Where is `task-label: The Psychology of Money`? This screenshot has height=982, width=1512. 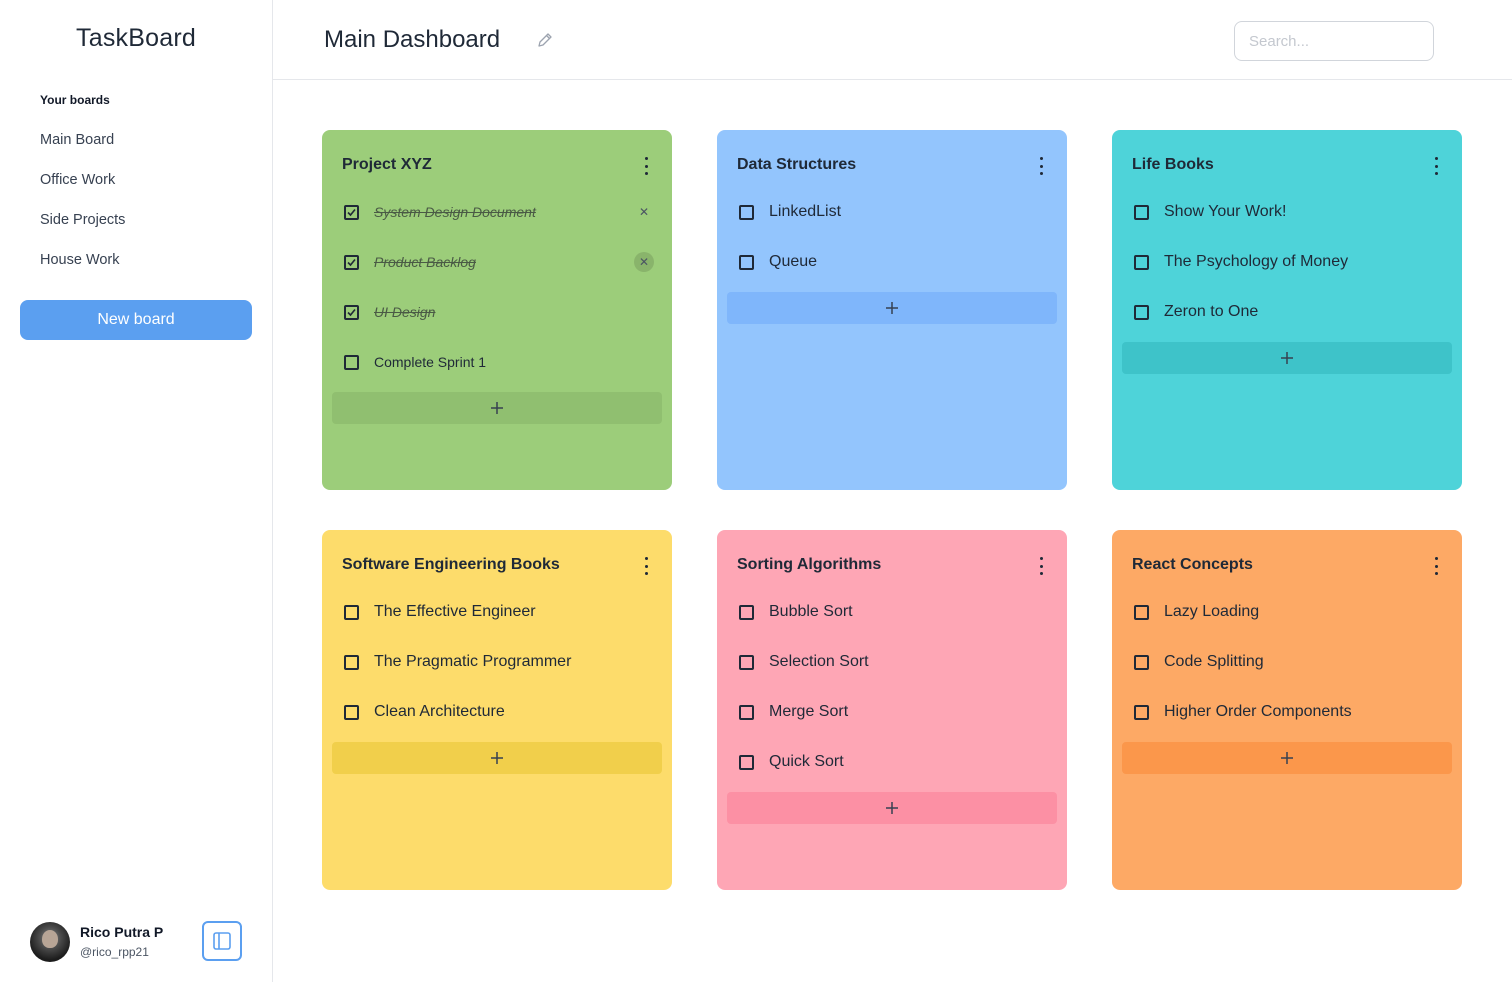 task-label: The Psychology of Money is located at coordinates (1256, 262).